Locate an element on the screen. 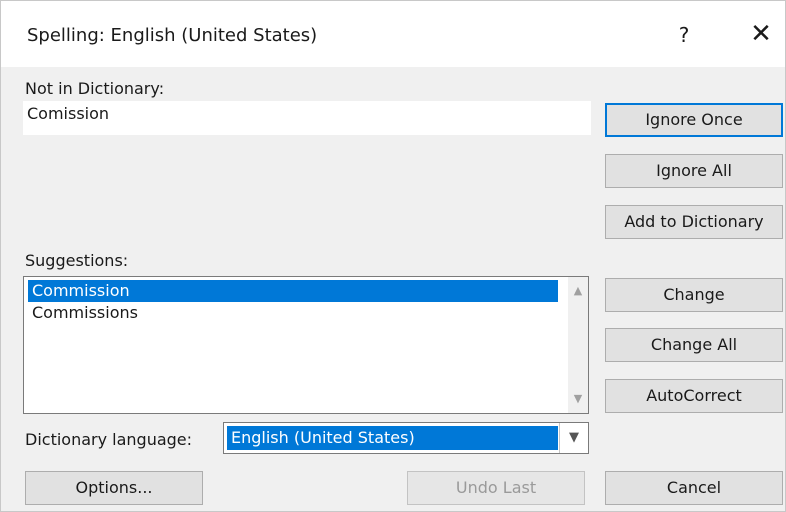  list-item: Commission is located at coordinates (293, 291).